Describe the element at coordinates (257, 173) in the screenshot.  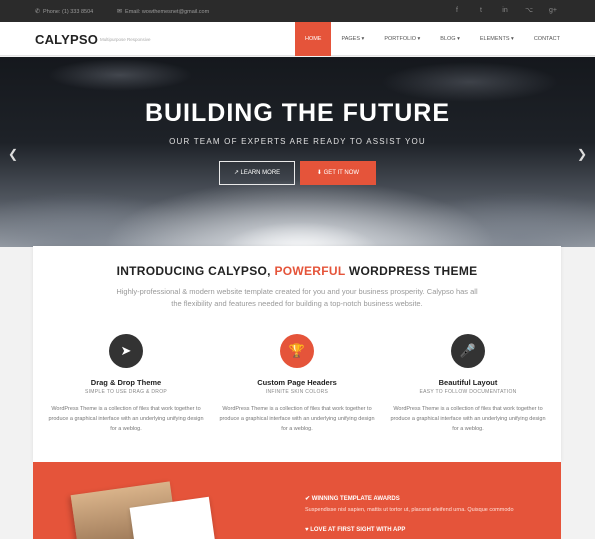
I see `learn-more-button: ↗ LEARN MORE` at that location.